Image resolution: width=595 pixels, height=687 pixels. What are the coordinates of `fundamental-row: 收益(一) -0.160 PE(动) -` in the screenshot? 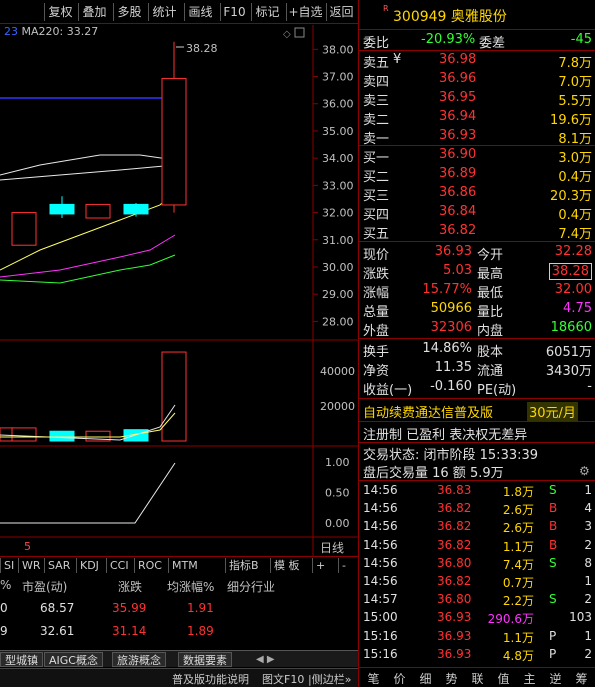 It's located at (477, 388).